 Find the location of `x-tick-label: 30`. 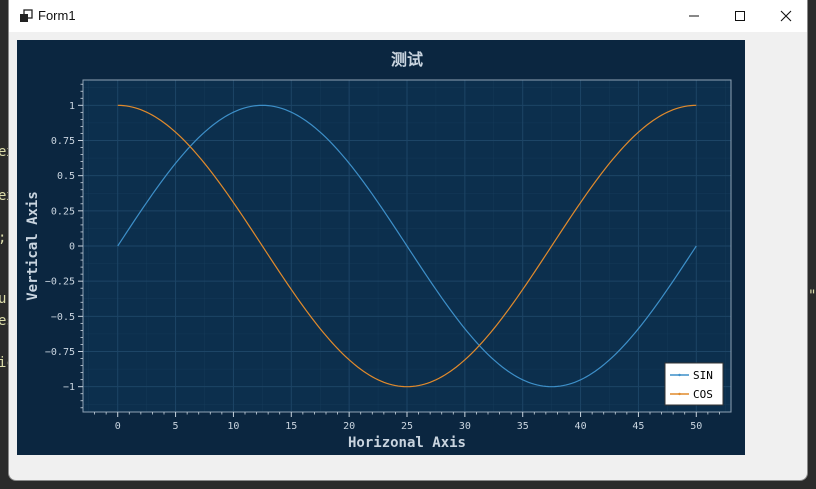

x-tick-label: 30 is located at coordinates (465, 426).